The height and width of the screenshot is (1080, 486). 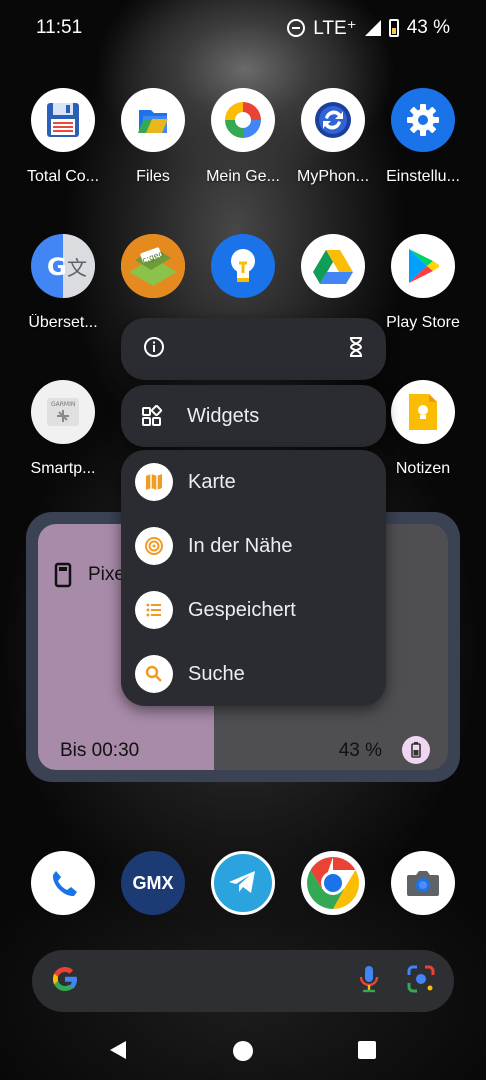 I want to click on gmx-icon: GMX, so click(x=153, y=882).